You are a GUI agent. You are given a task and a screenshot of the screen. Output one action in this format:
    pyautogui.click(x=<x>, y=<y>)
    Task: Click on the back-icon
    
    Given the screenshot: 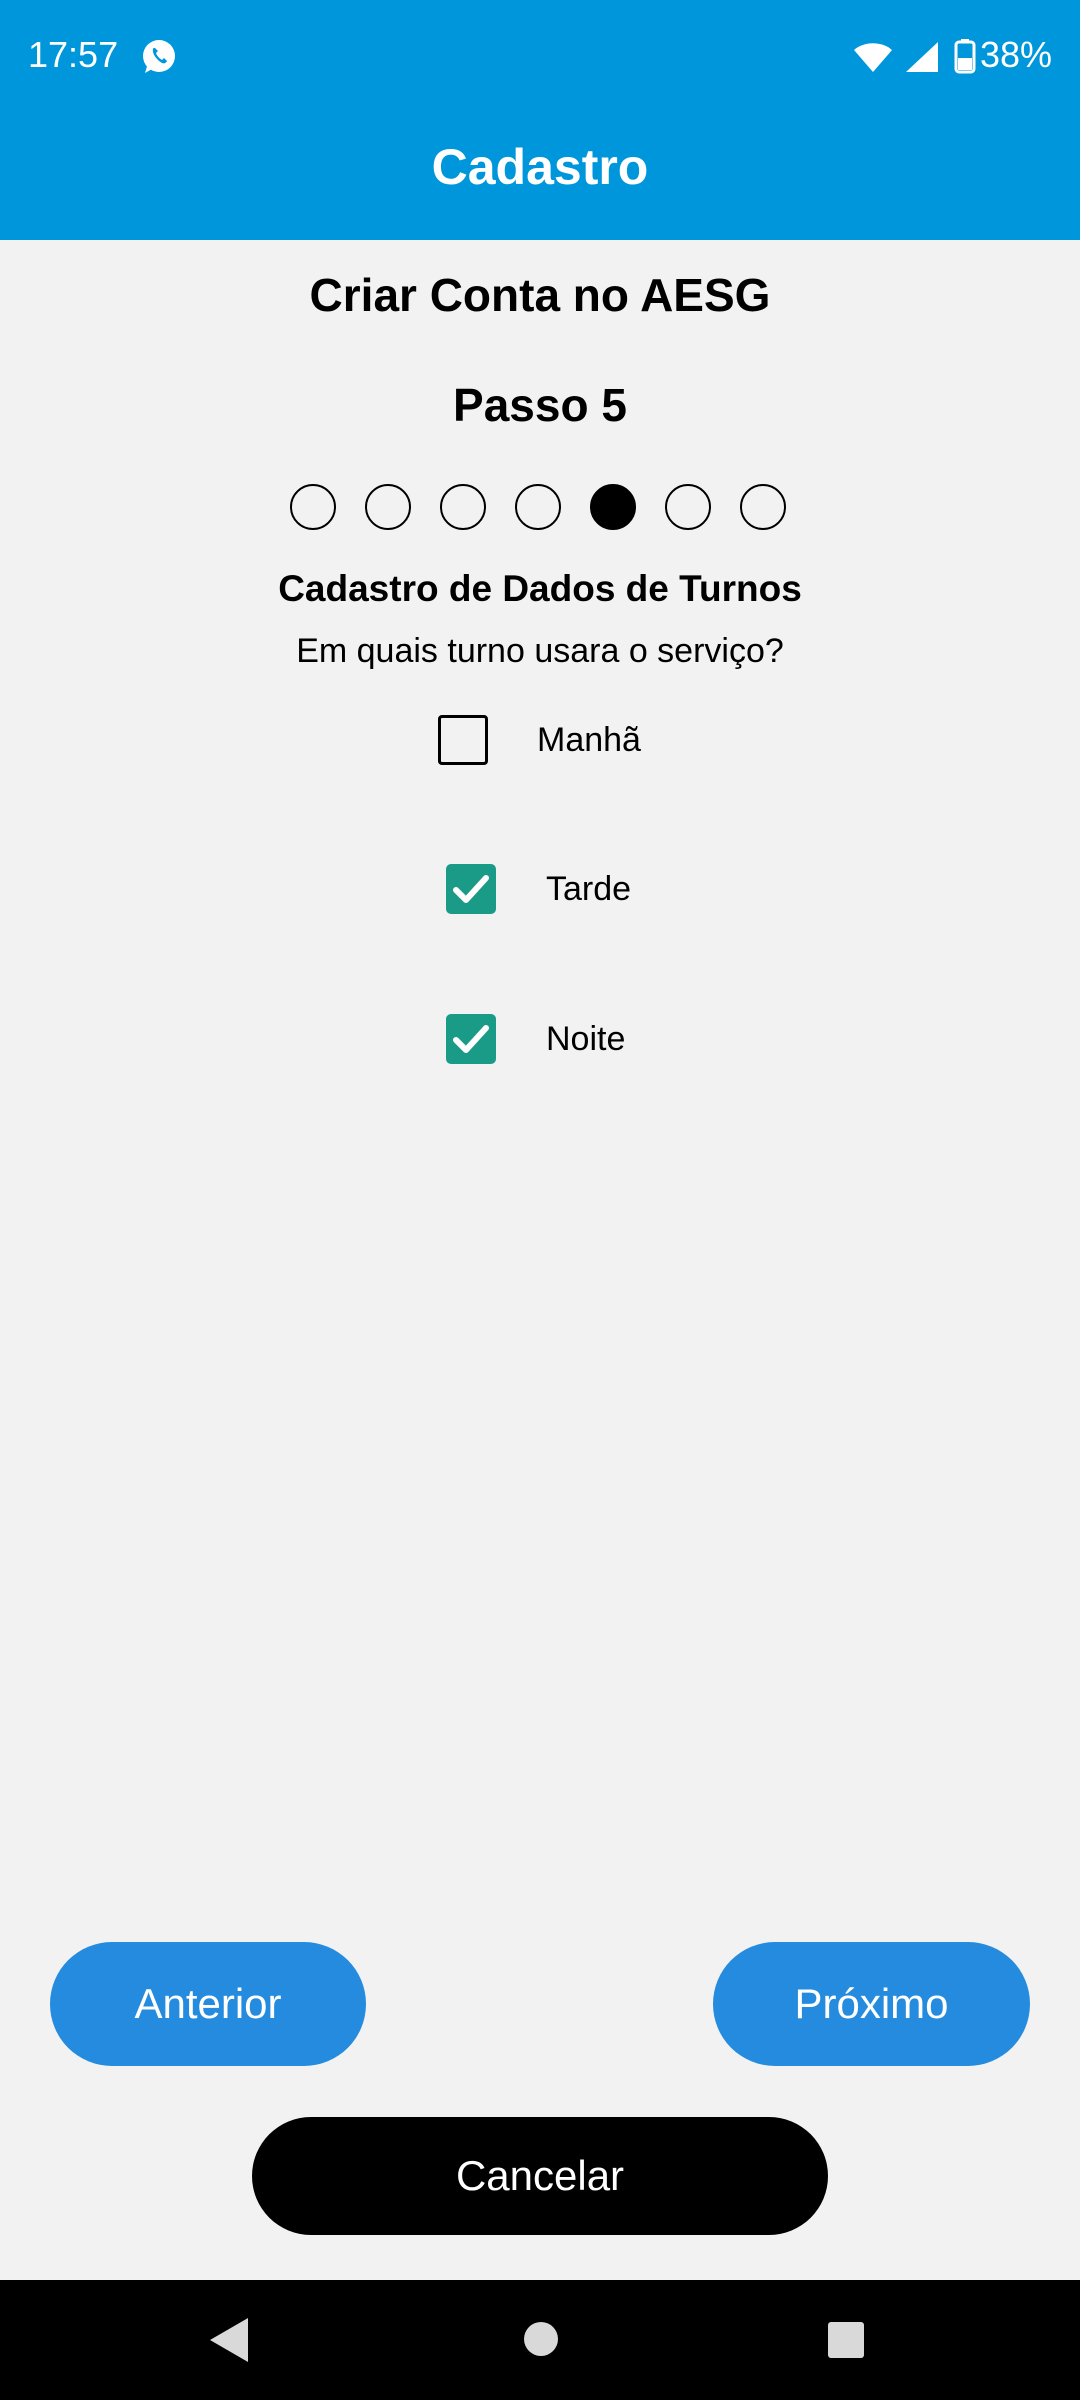 What is the action you would take?
    pyautogui.click(x=229, y=2340)
    